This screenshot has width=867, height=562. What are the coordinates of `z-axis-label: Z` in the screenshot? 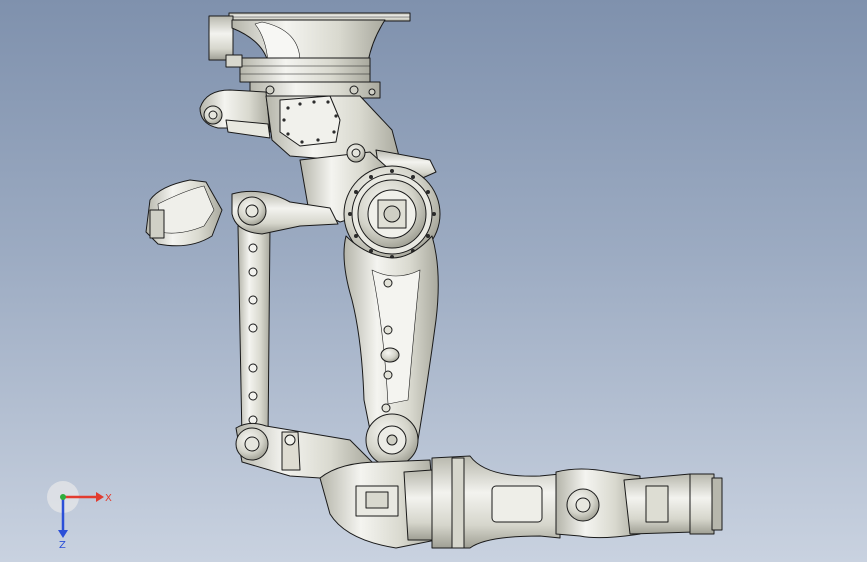 It's located at (62, 544).